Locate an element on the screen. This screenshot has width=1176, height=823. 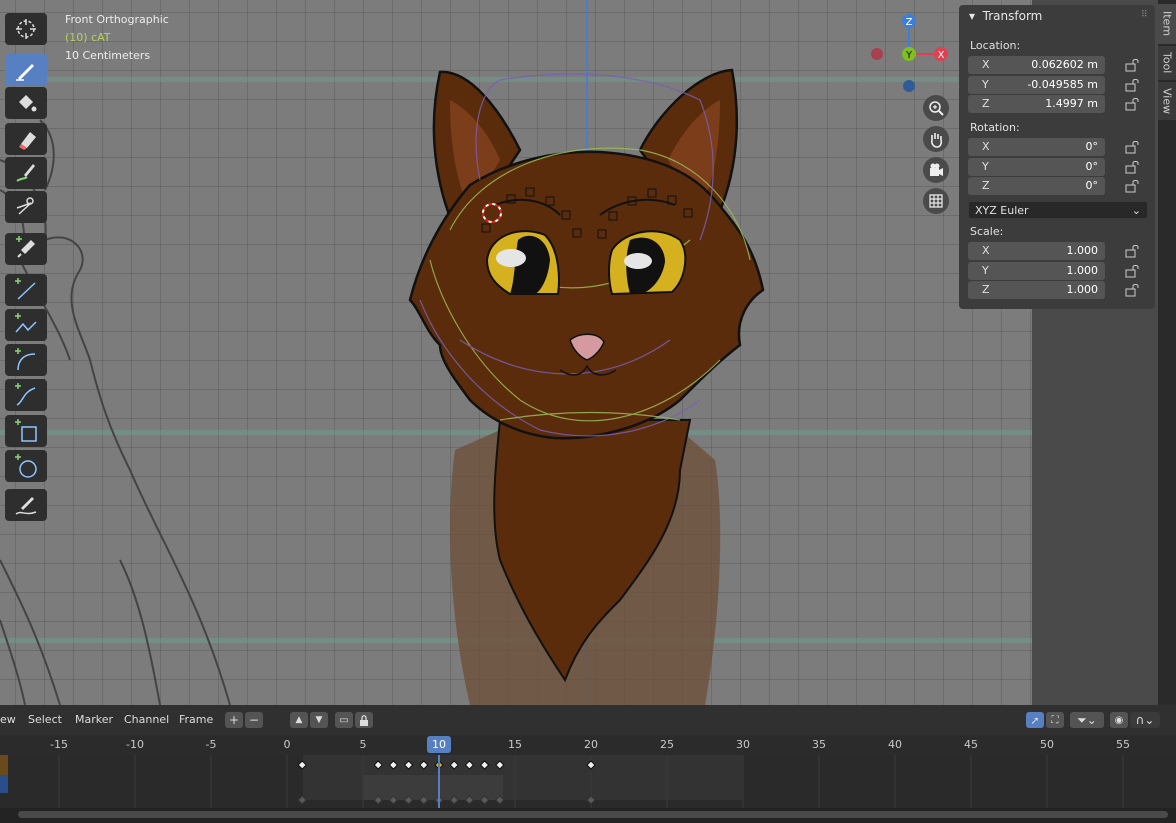
display-toggle-button: ▭ is located at coordinates (344, 720).